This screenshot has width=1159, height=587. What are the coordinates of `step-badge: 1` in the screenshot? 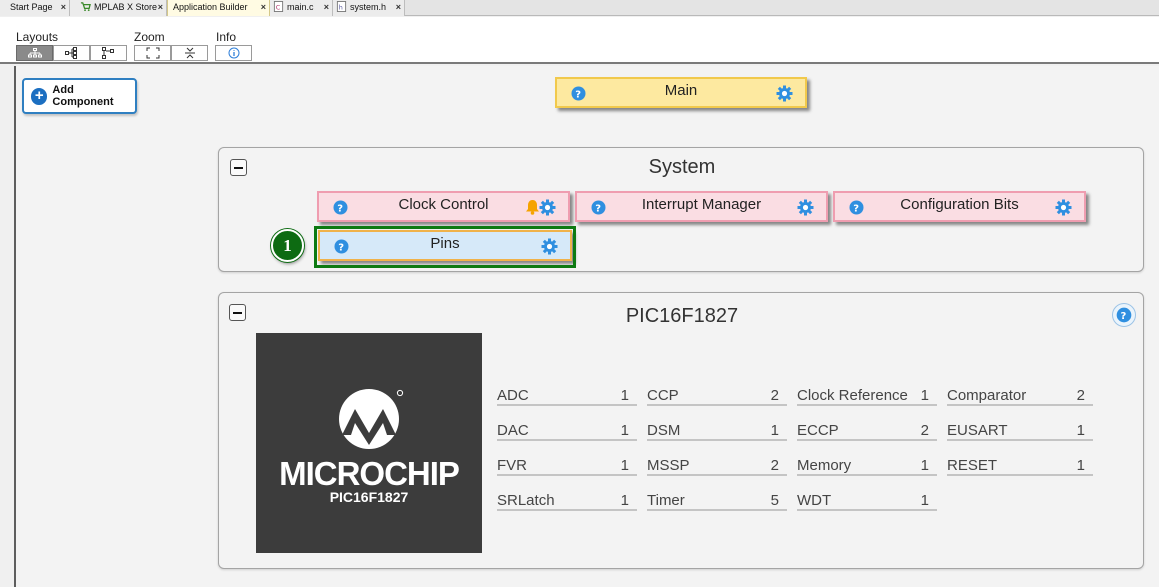 It's located at (287, 245).